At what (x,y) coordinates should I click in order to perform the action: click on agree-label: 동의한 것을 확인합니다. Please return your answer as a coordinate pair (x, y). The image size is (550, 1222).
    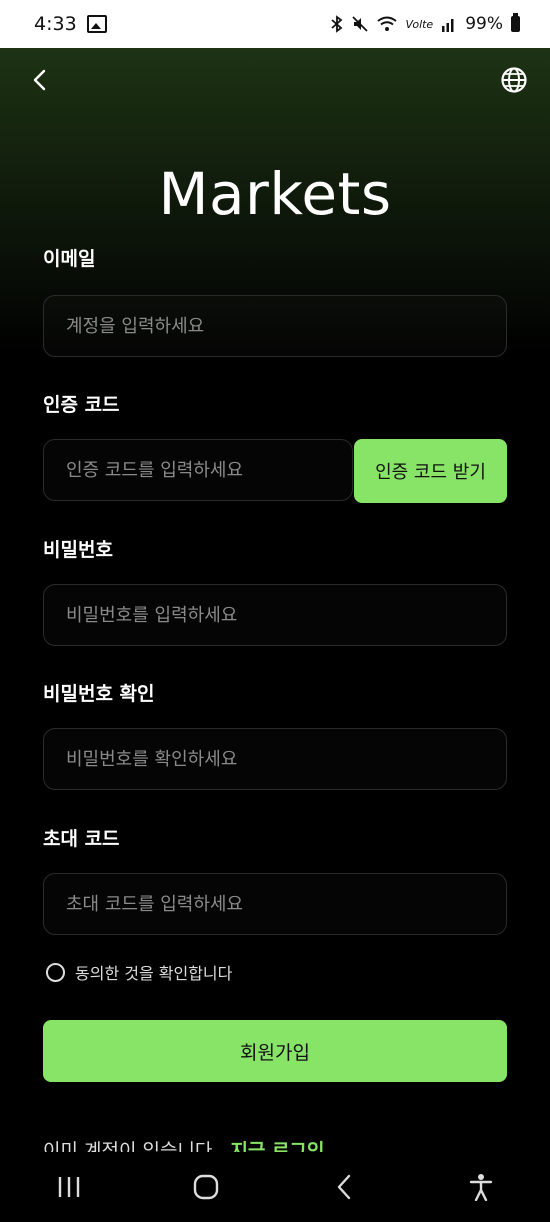
    Looking at the image, I should click on (154, 973).